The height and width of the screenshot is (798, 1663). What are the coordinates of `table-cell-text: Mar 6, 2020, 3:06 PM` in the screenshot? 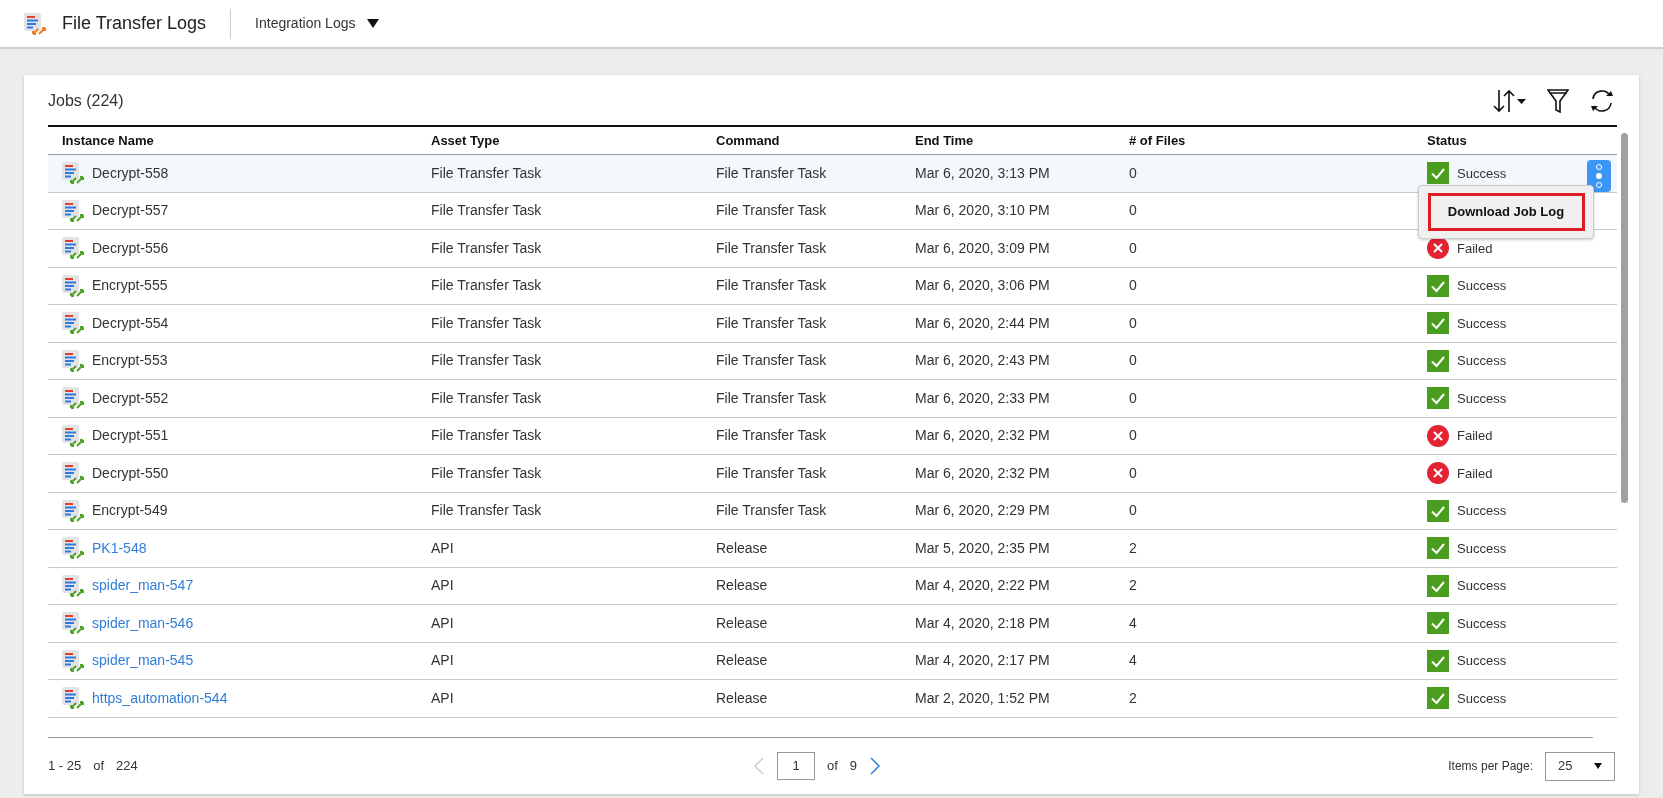 It's located at (982, 286).